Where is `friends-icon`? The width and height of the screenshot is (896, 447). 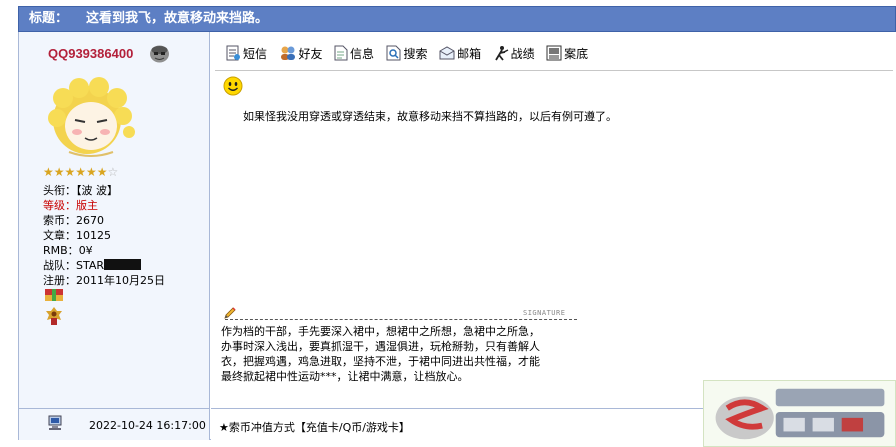 friends-icon is located at coordinates (287, 53).